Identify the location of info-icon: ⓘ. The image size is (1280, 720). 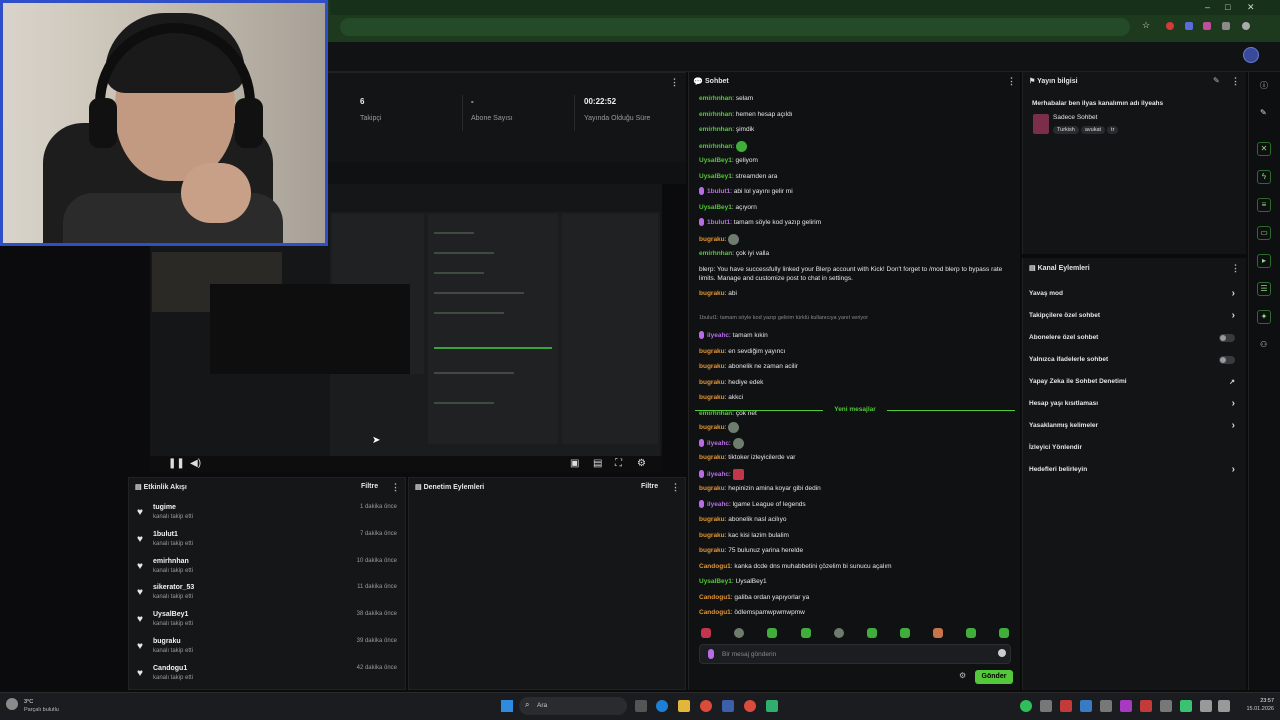
(1264, 85).